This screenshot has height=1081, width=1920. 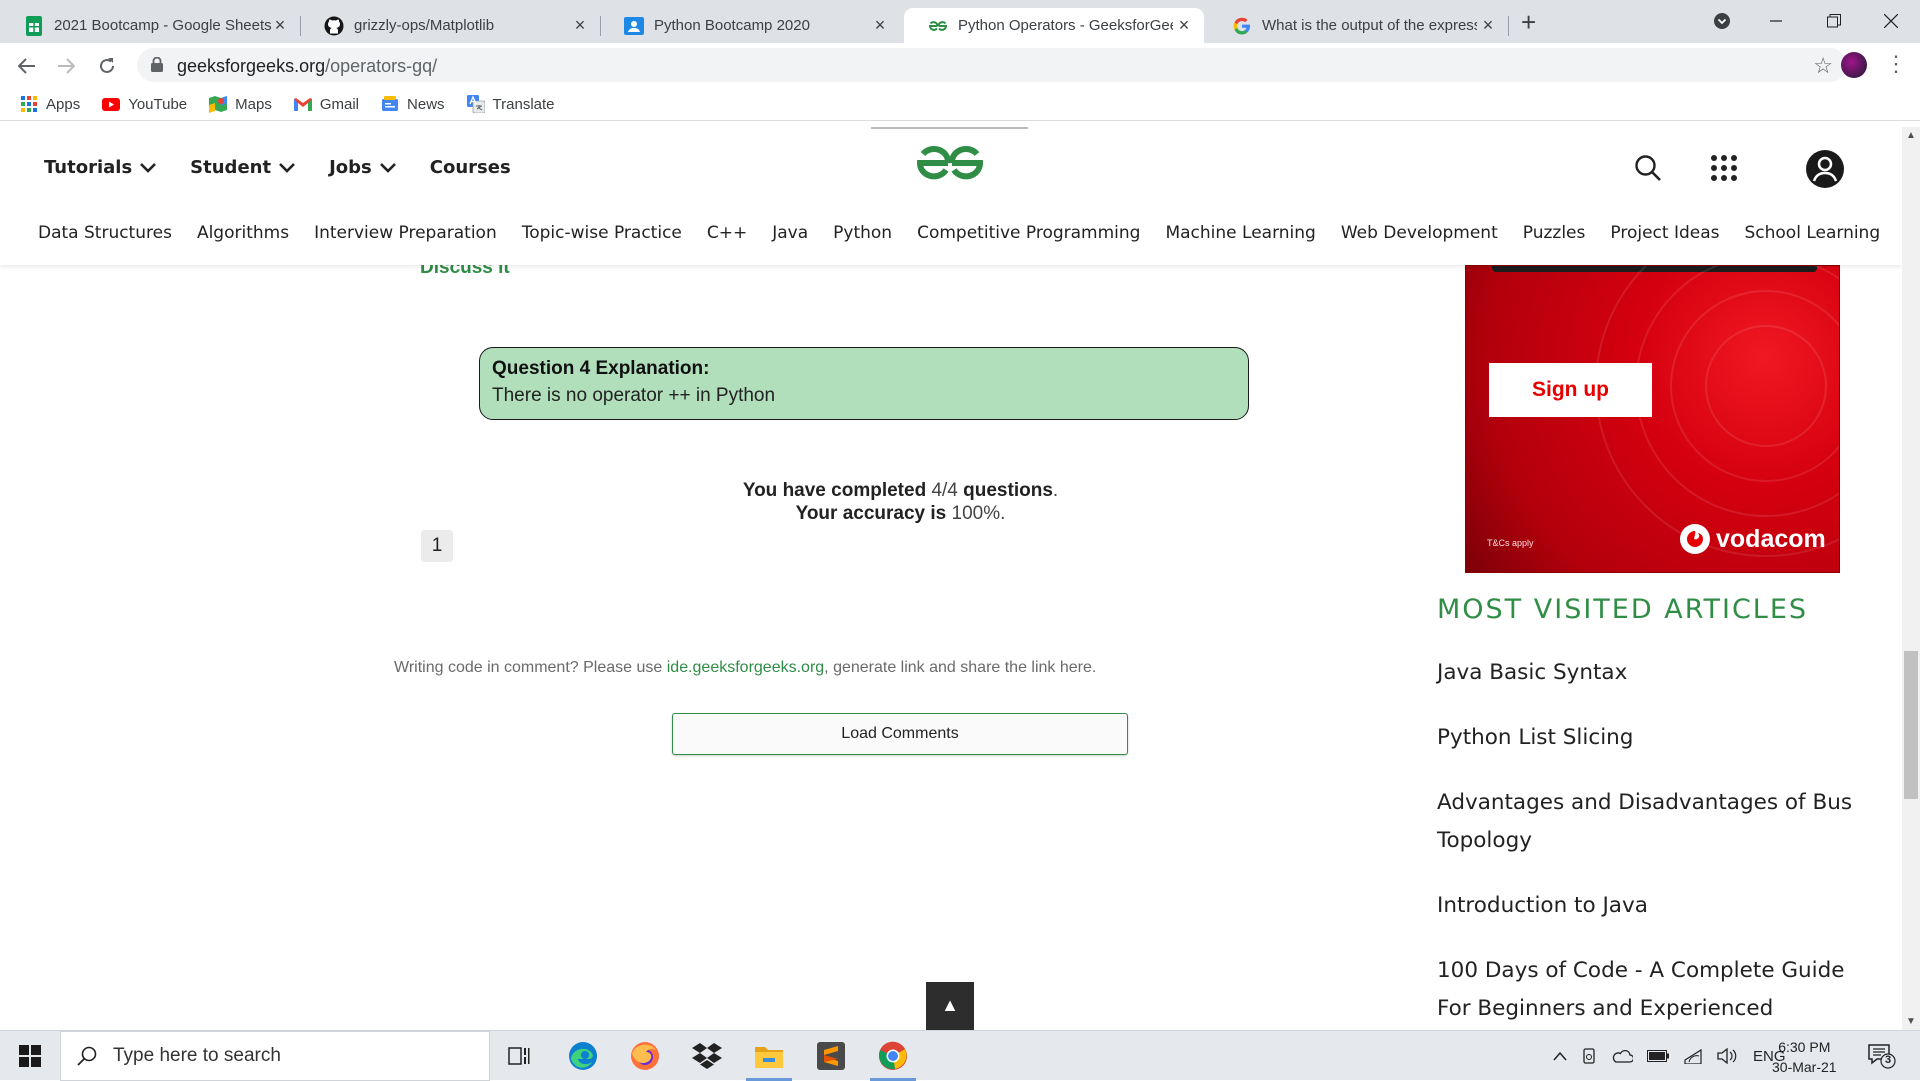 What do you see at coordinates (413, 104) in the screenshot?
I see `bookmark-news: News` at bounding box center [413, 104].